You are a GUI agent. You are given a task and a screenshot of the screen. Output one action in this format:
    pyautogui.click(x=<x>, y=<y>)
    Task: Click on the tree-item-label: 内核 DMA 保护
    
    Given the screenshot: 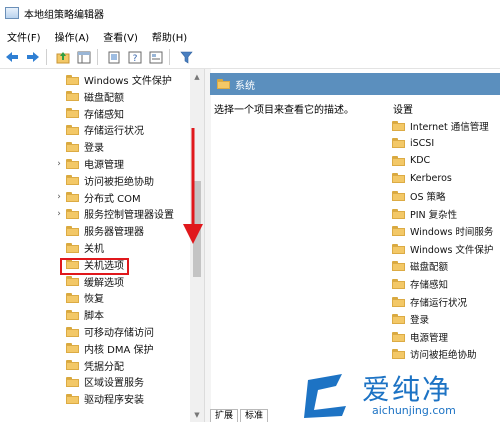 What is the action you would take?
    pyautogui.click(x=119, y=350)
    